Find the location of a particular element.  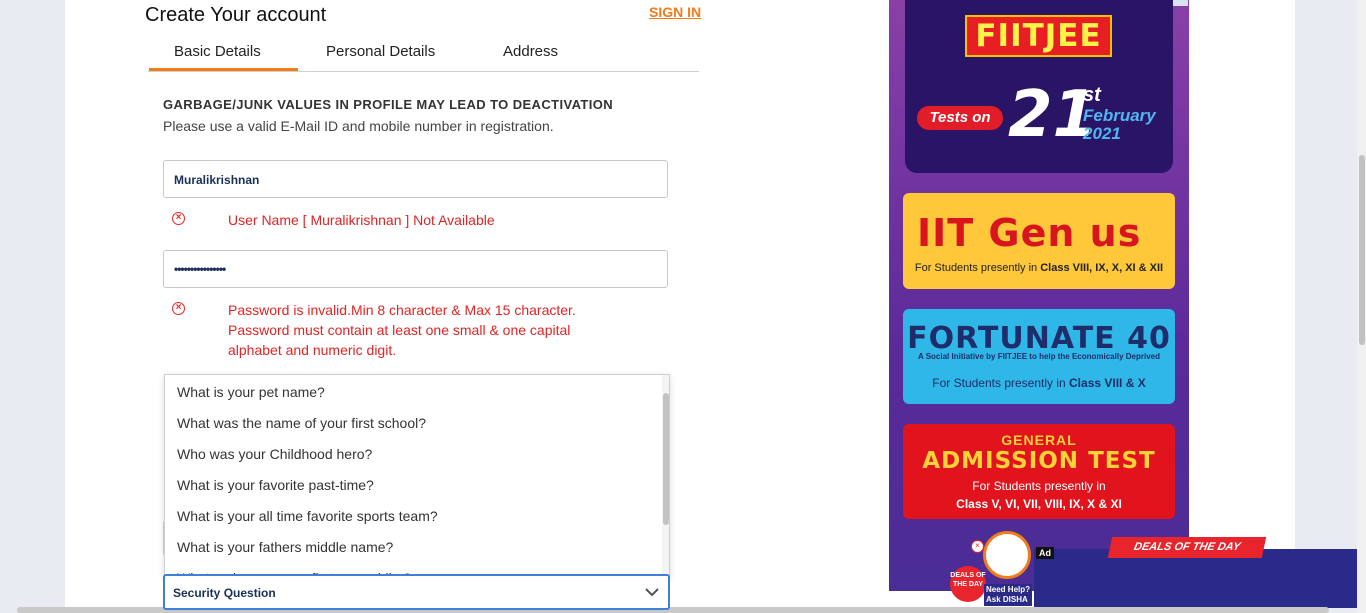

tab-basic-details: Basic Details is located at coordinates (217, 51).